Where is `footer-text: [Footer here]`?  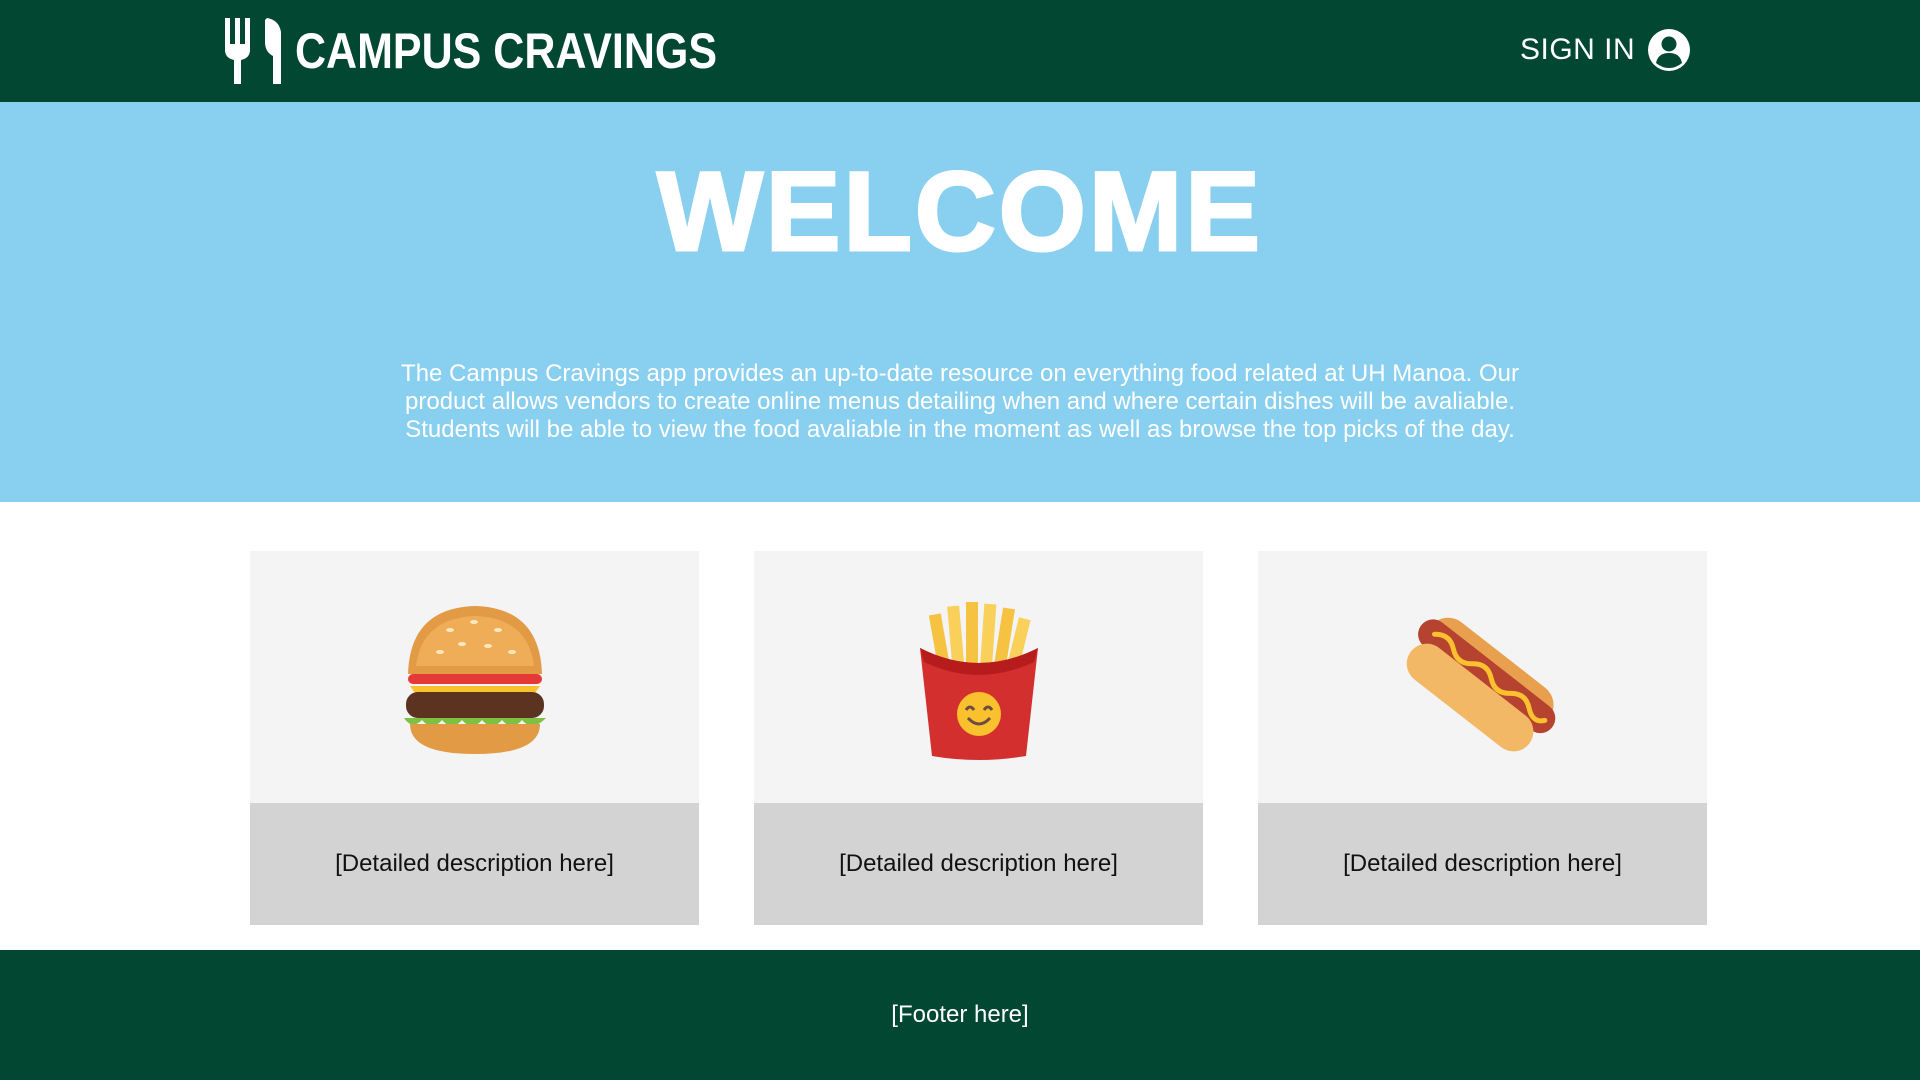 footer-text: [Footer here] is located at coordinates (960, 1014).